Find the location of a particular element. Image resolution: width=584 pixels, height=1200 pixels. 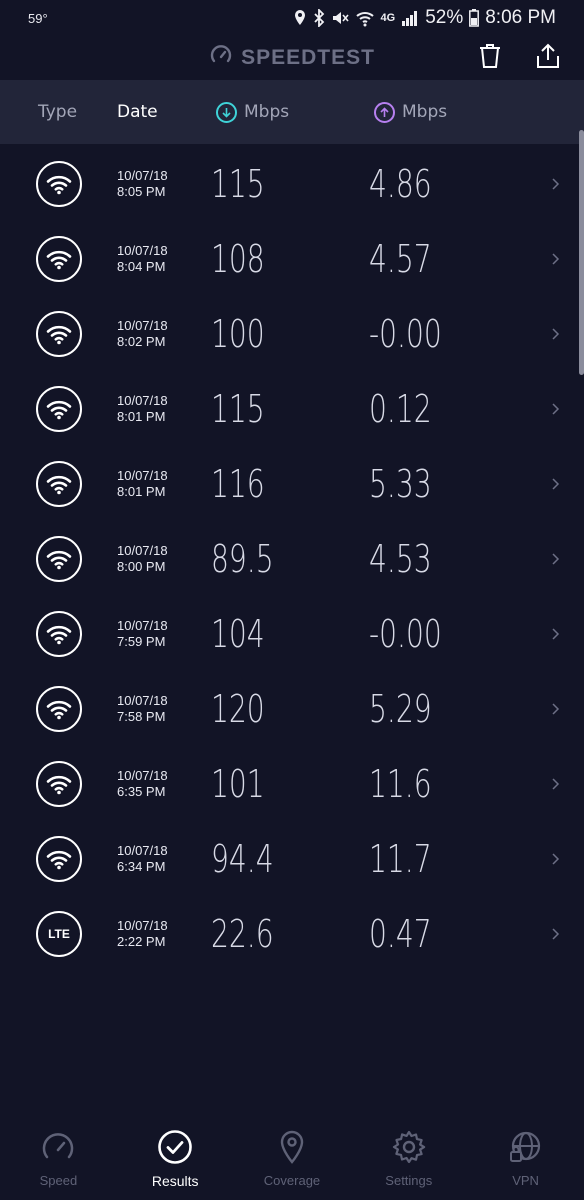

column-upload: Mbps is located at coordinates (411, 112).